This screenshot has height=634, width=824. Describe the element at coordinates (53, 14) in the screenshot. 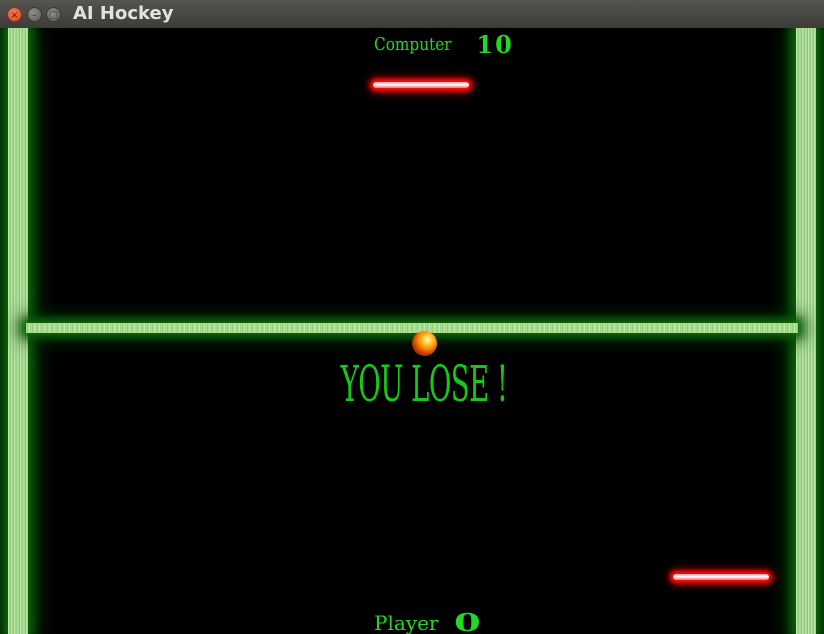

I see `maximize-window-button: □` at that location.